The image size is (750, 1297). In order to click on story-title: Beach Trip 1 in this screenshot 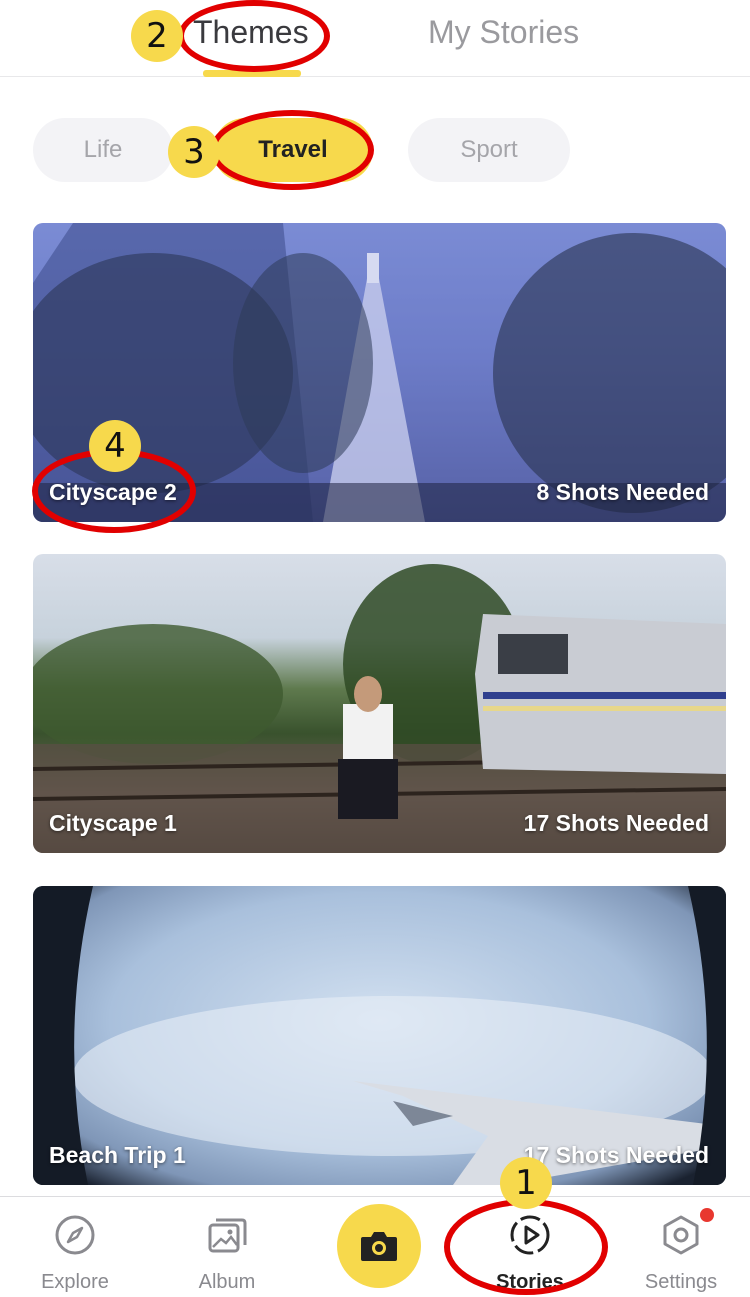, I will do `click(117, 1155)`.